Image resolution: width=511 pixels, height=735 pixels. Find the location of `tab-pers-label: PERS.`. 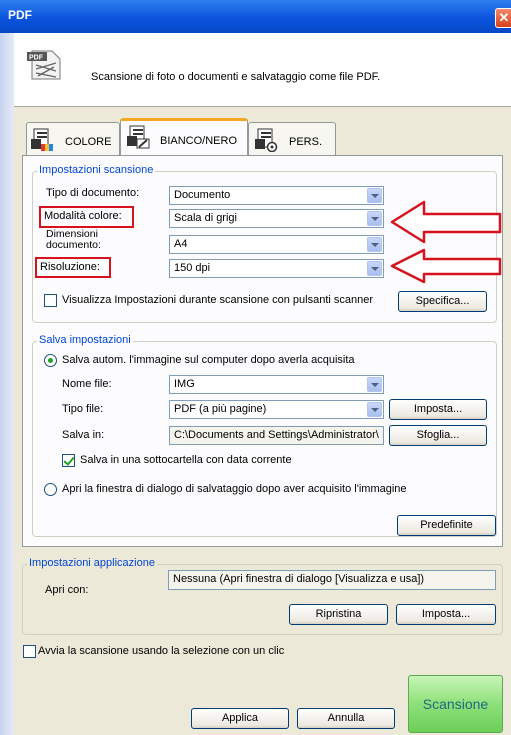

tab-pers-label: PERS. is located at coordinates (306, 142).